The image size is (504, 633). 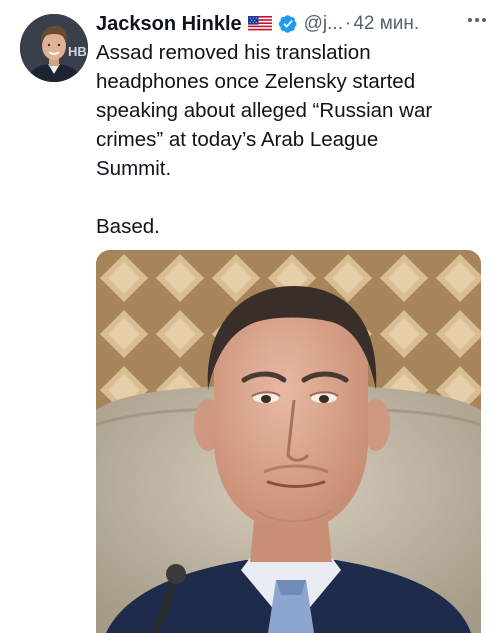 What do you see at coordinates (134, 168) in the screenshot?
I see `tweet-text-line: Summit.` at bounding box center [134, 168].